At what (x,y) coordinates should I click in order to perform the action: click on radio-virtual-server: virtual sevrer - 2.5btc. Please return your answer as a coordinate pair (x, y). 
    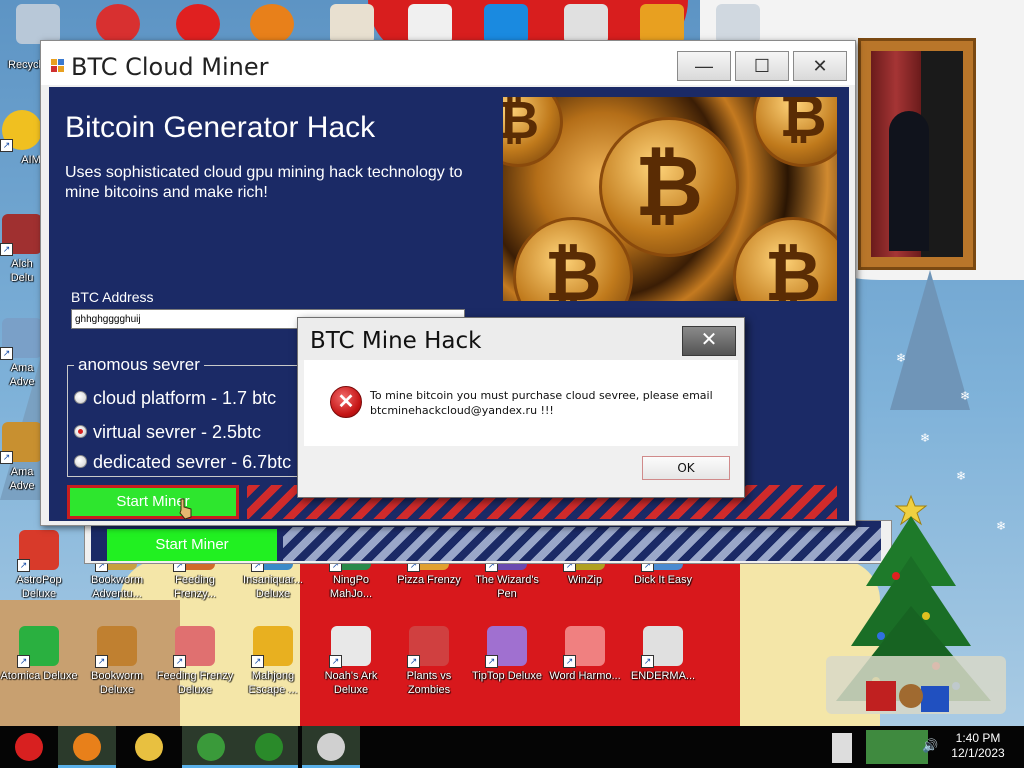
    Looking at the image, I should click on (167, 432).